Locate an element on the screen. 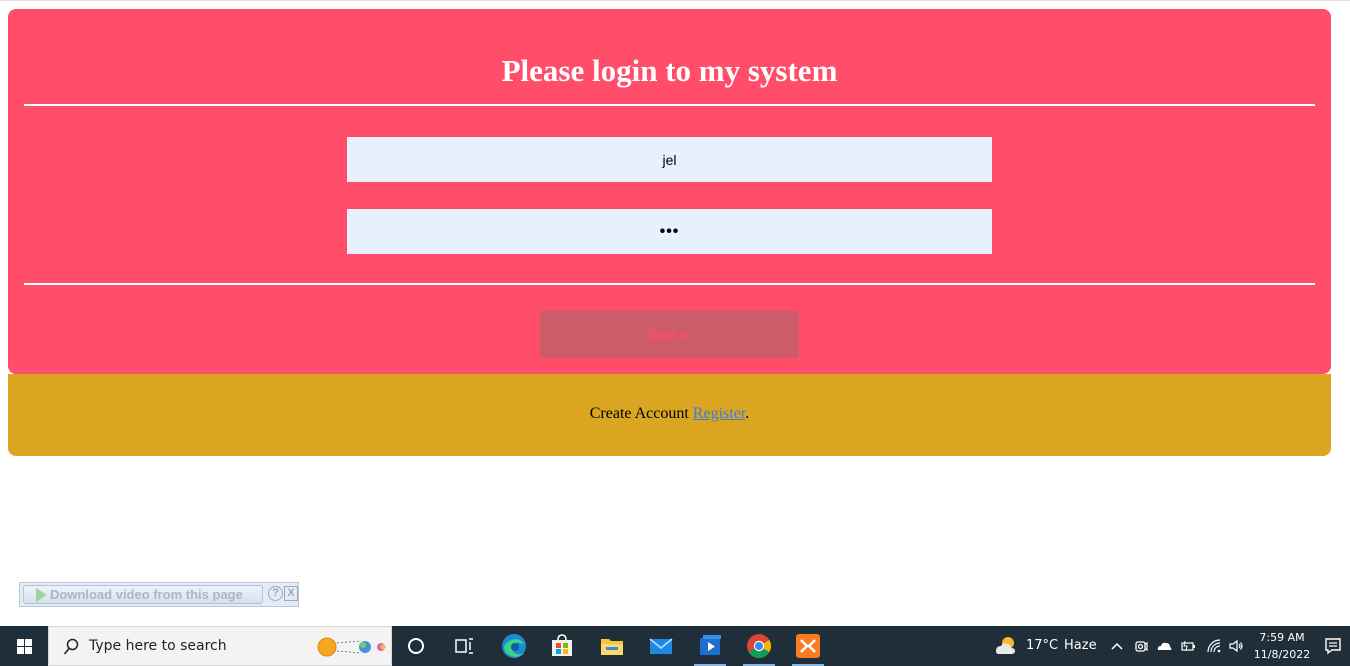 The image size is (1350, 666). battery-icon is located at coordinates (1188, 646).